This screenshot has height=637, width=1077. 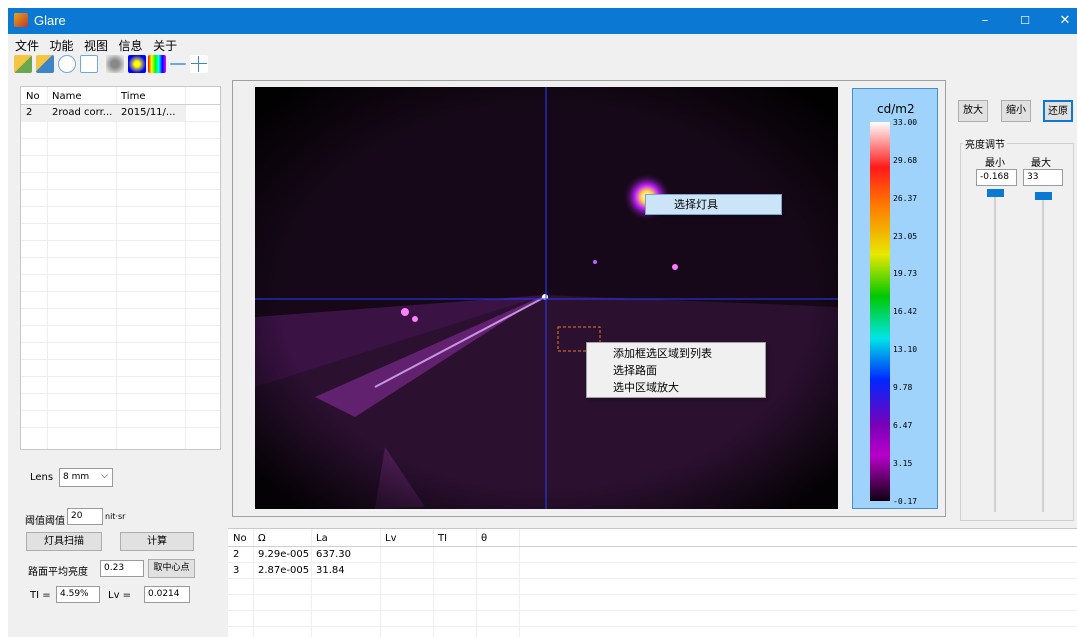 What do you see at coordinates (133, 96) in the screenshot?
I see `column-header-time: Time` at bounding box center [133, 96].